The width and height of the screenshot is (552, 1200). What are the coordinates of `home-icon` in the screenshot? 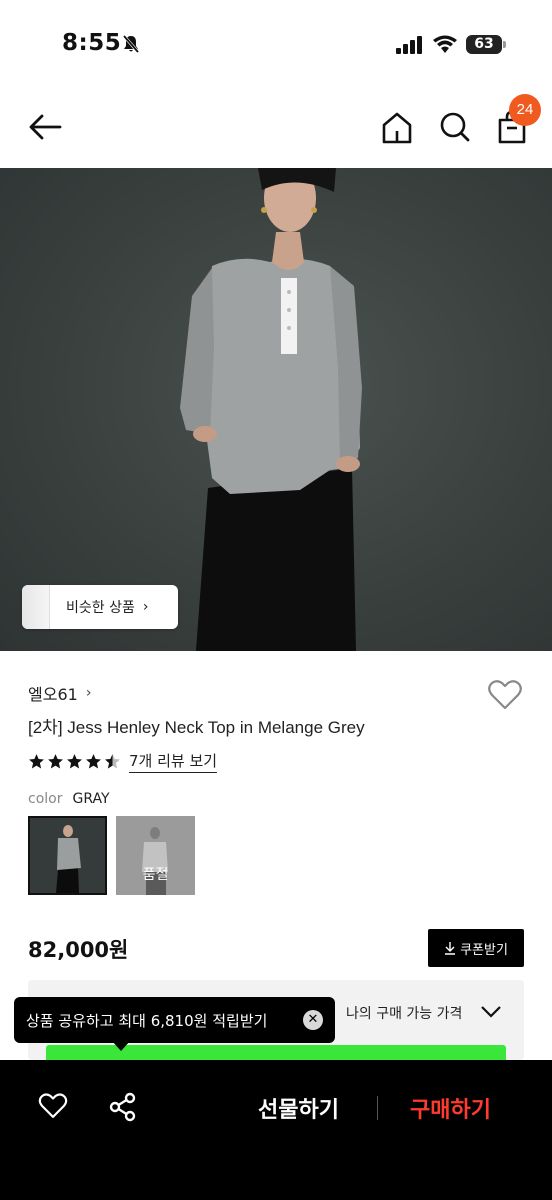 It's located at (397, 127).